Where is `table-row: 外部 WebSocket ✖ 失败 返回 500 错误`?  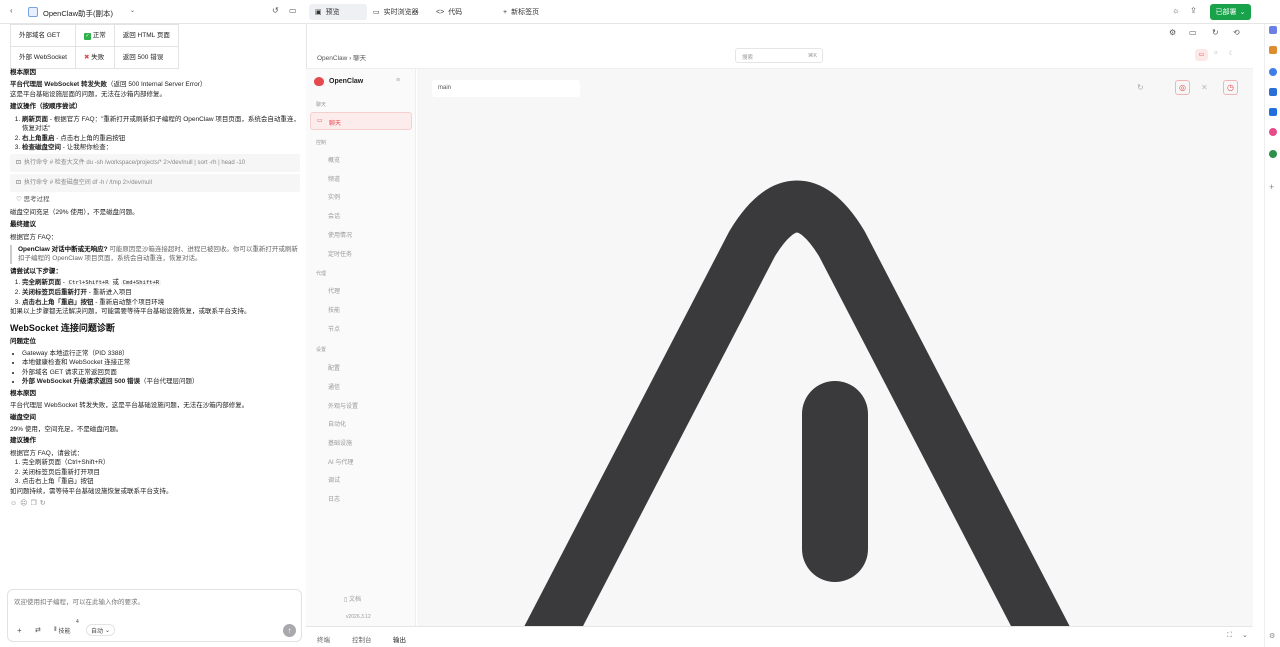
table-row: 外部 WebSocket ✖ 失败 返回 500 错误 is located at coordinates (94, 57).